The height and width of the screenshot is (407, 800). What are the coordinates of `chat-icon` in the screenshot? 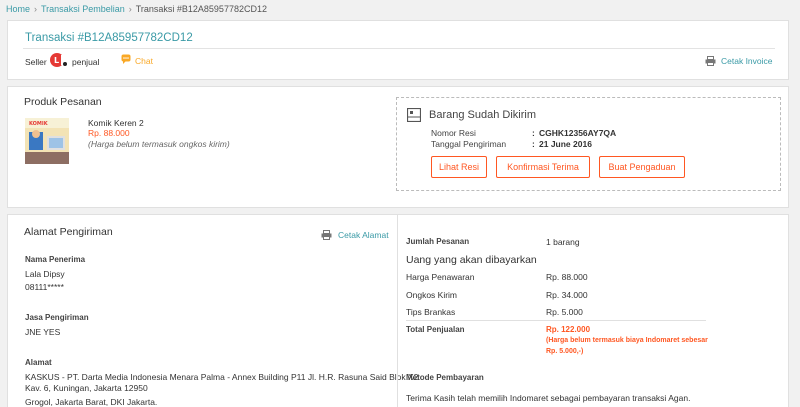 It's located at (126, 59).